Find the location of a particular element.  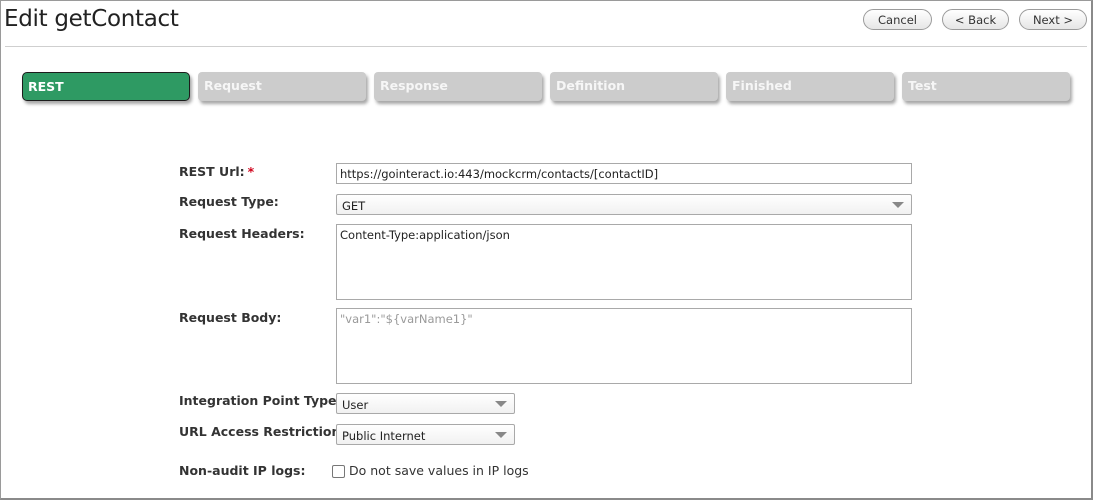

request-body-placeholder: "var1":"${varName1}" is located at coordinates (406, 319).